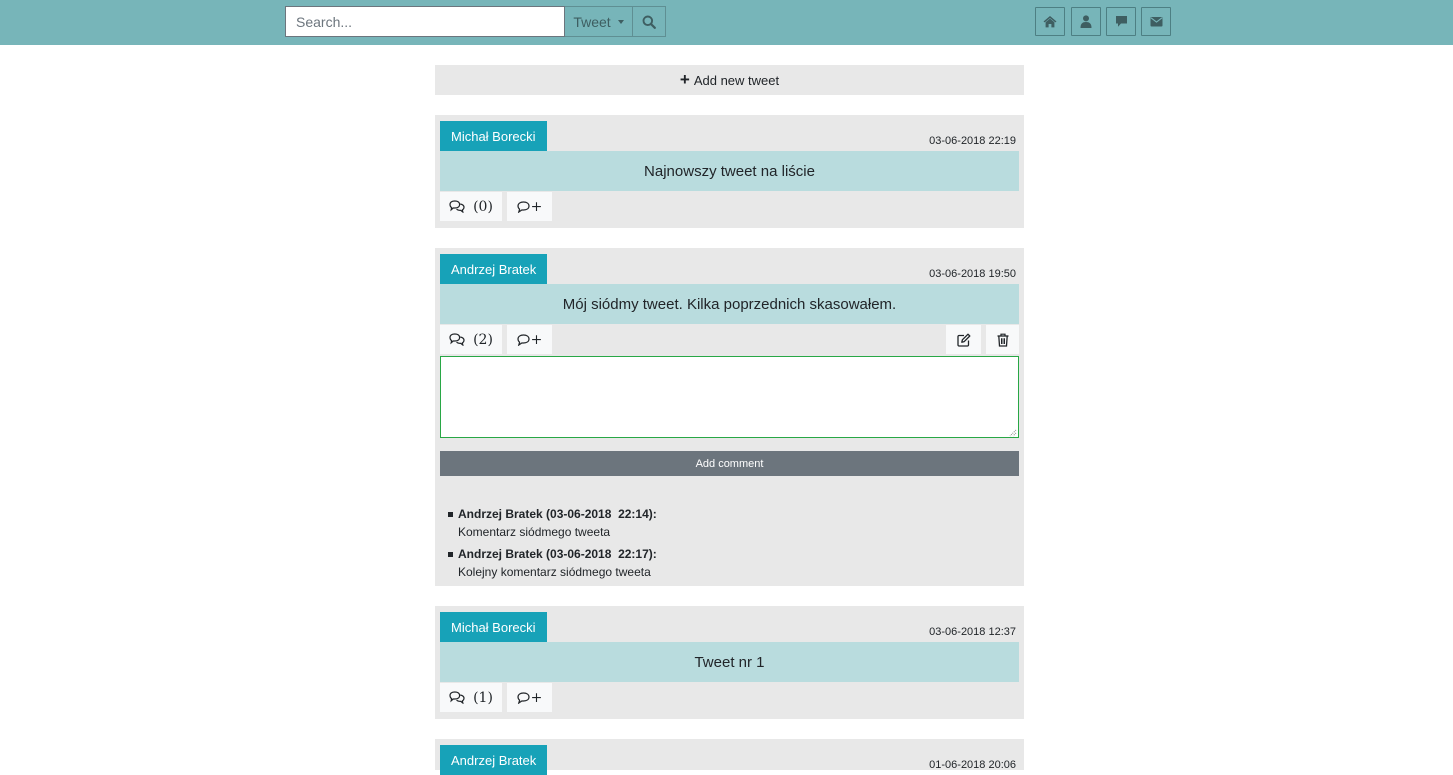  What do you see at coordinates (483, 697) in the screenshot?
I see `comment-count: (1)` at bounding box center [483, 697].